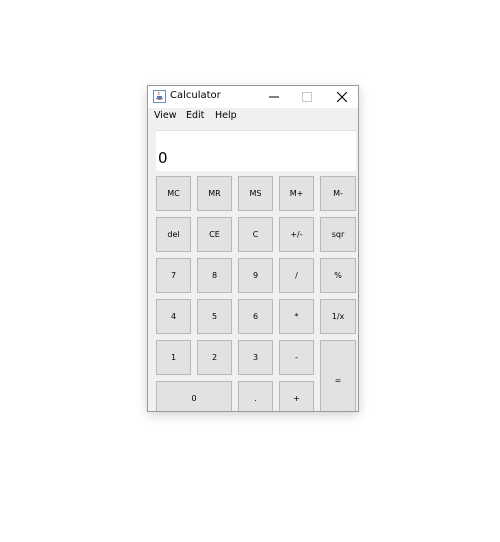 The width and height of the screenshot is (500, 542). I want to click on square-root-button: sqr, so click(338, 234).